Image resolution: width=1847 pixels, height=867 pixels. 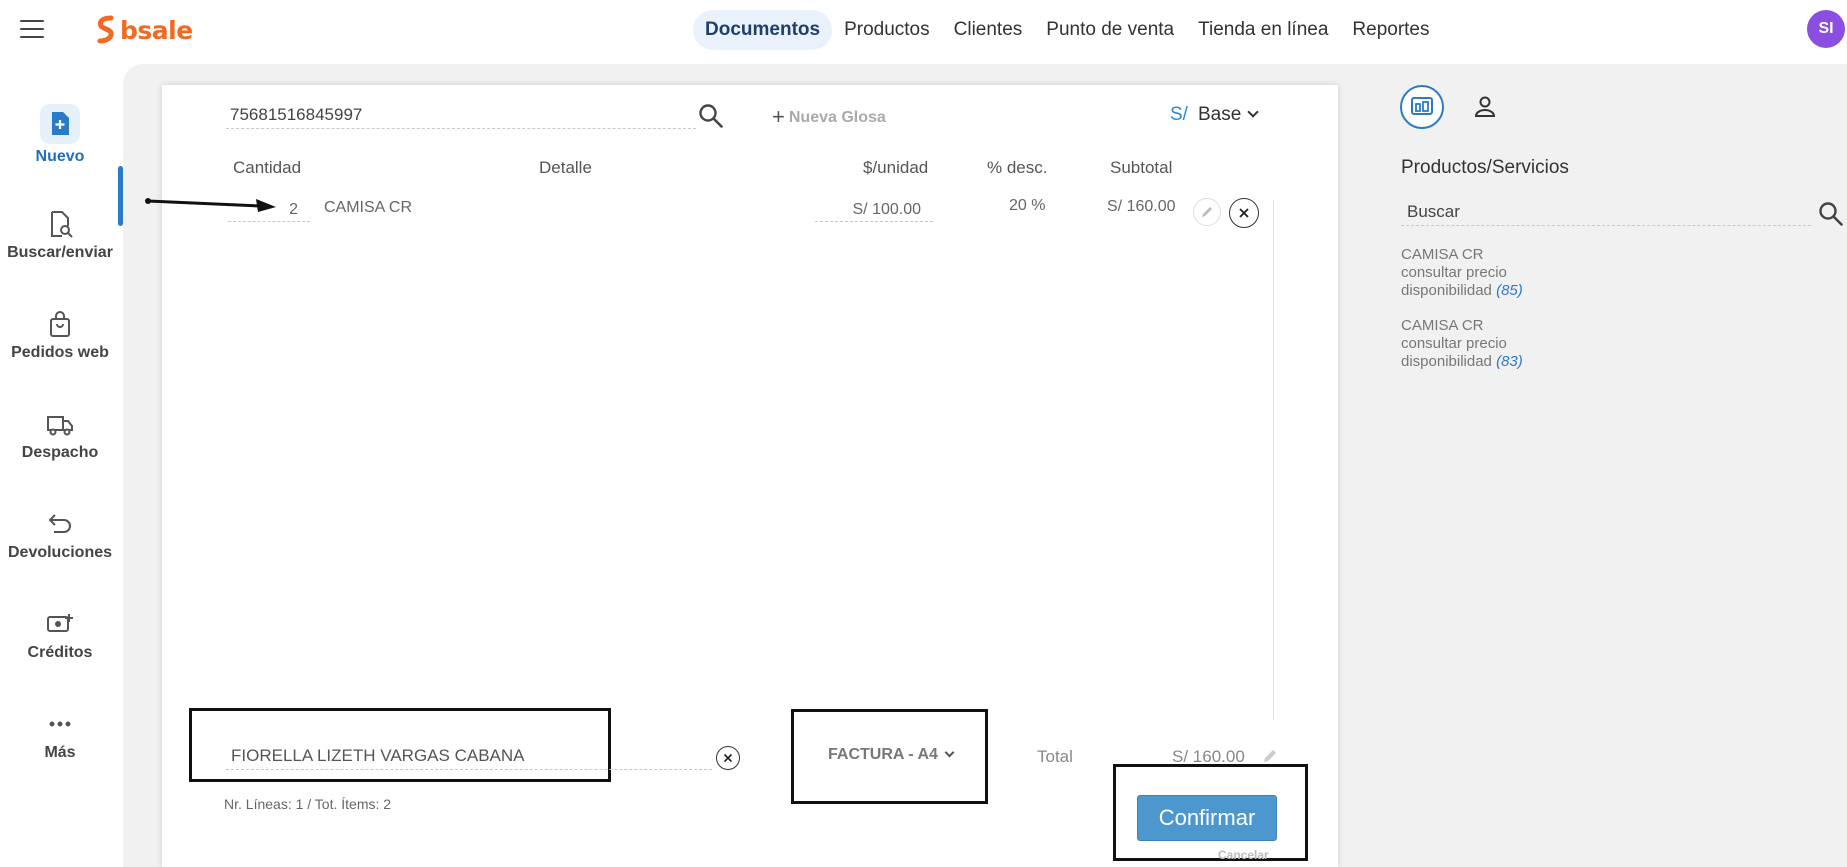 I want to click on sidebar-item-buscar-enviar: Buscar/enviar, so click(x=60, y=236).